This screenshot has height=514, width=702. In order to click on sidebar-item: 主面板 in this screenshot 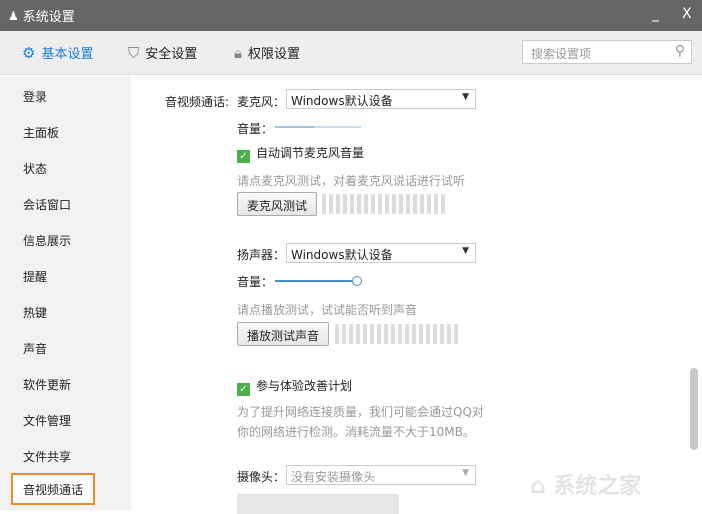, I will do `click(41, 132)`.